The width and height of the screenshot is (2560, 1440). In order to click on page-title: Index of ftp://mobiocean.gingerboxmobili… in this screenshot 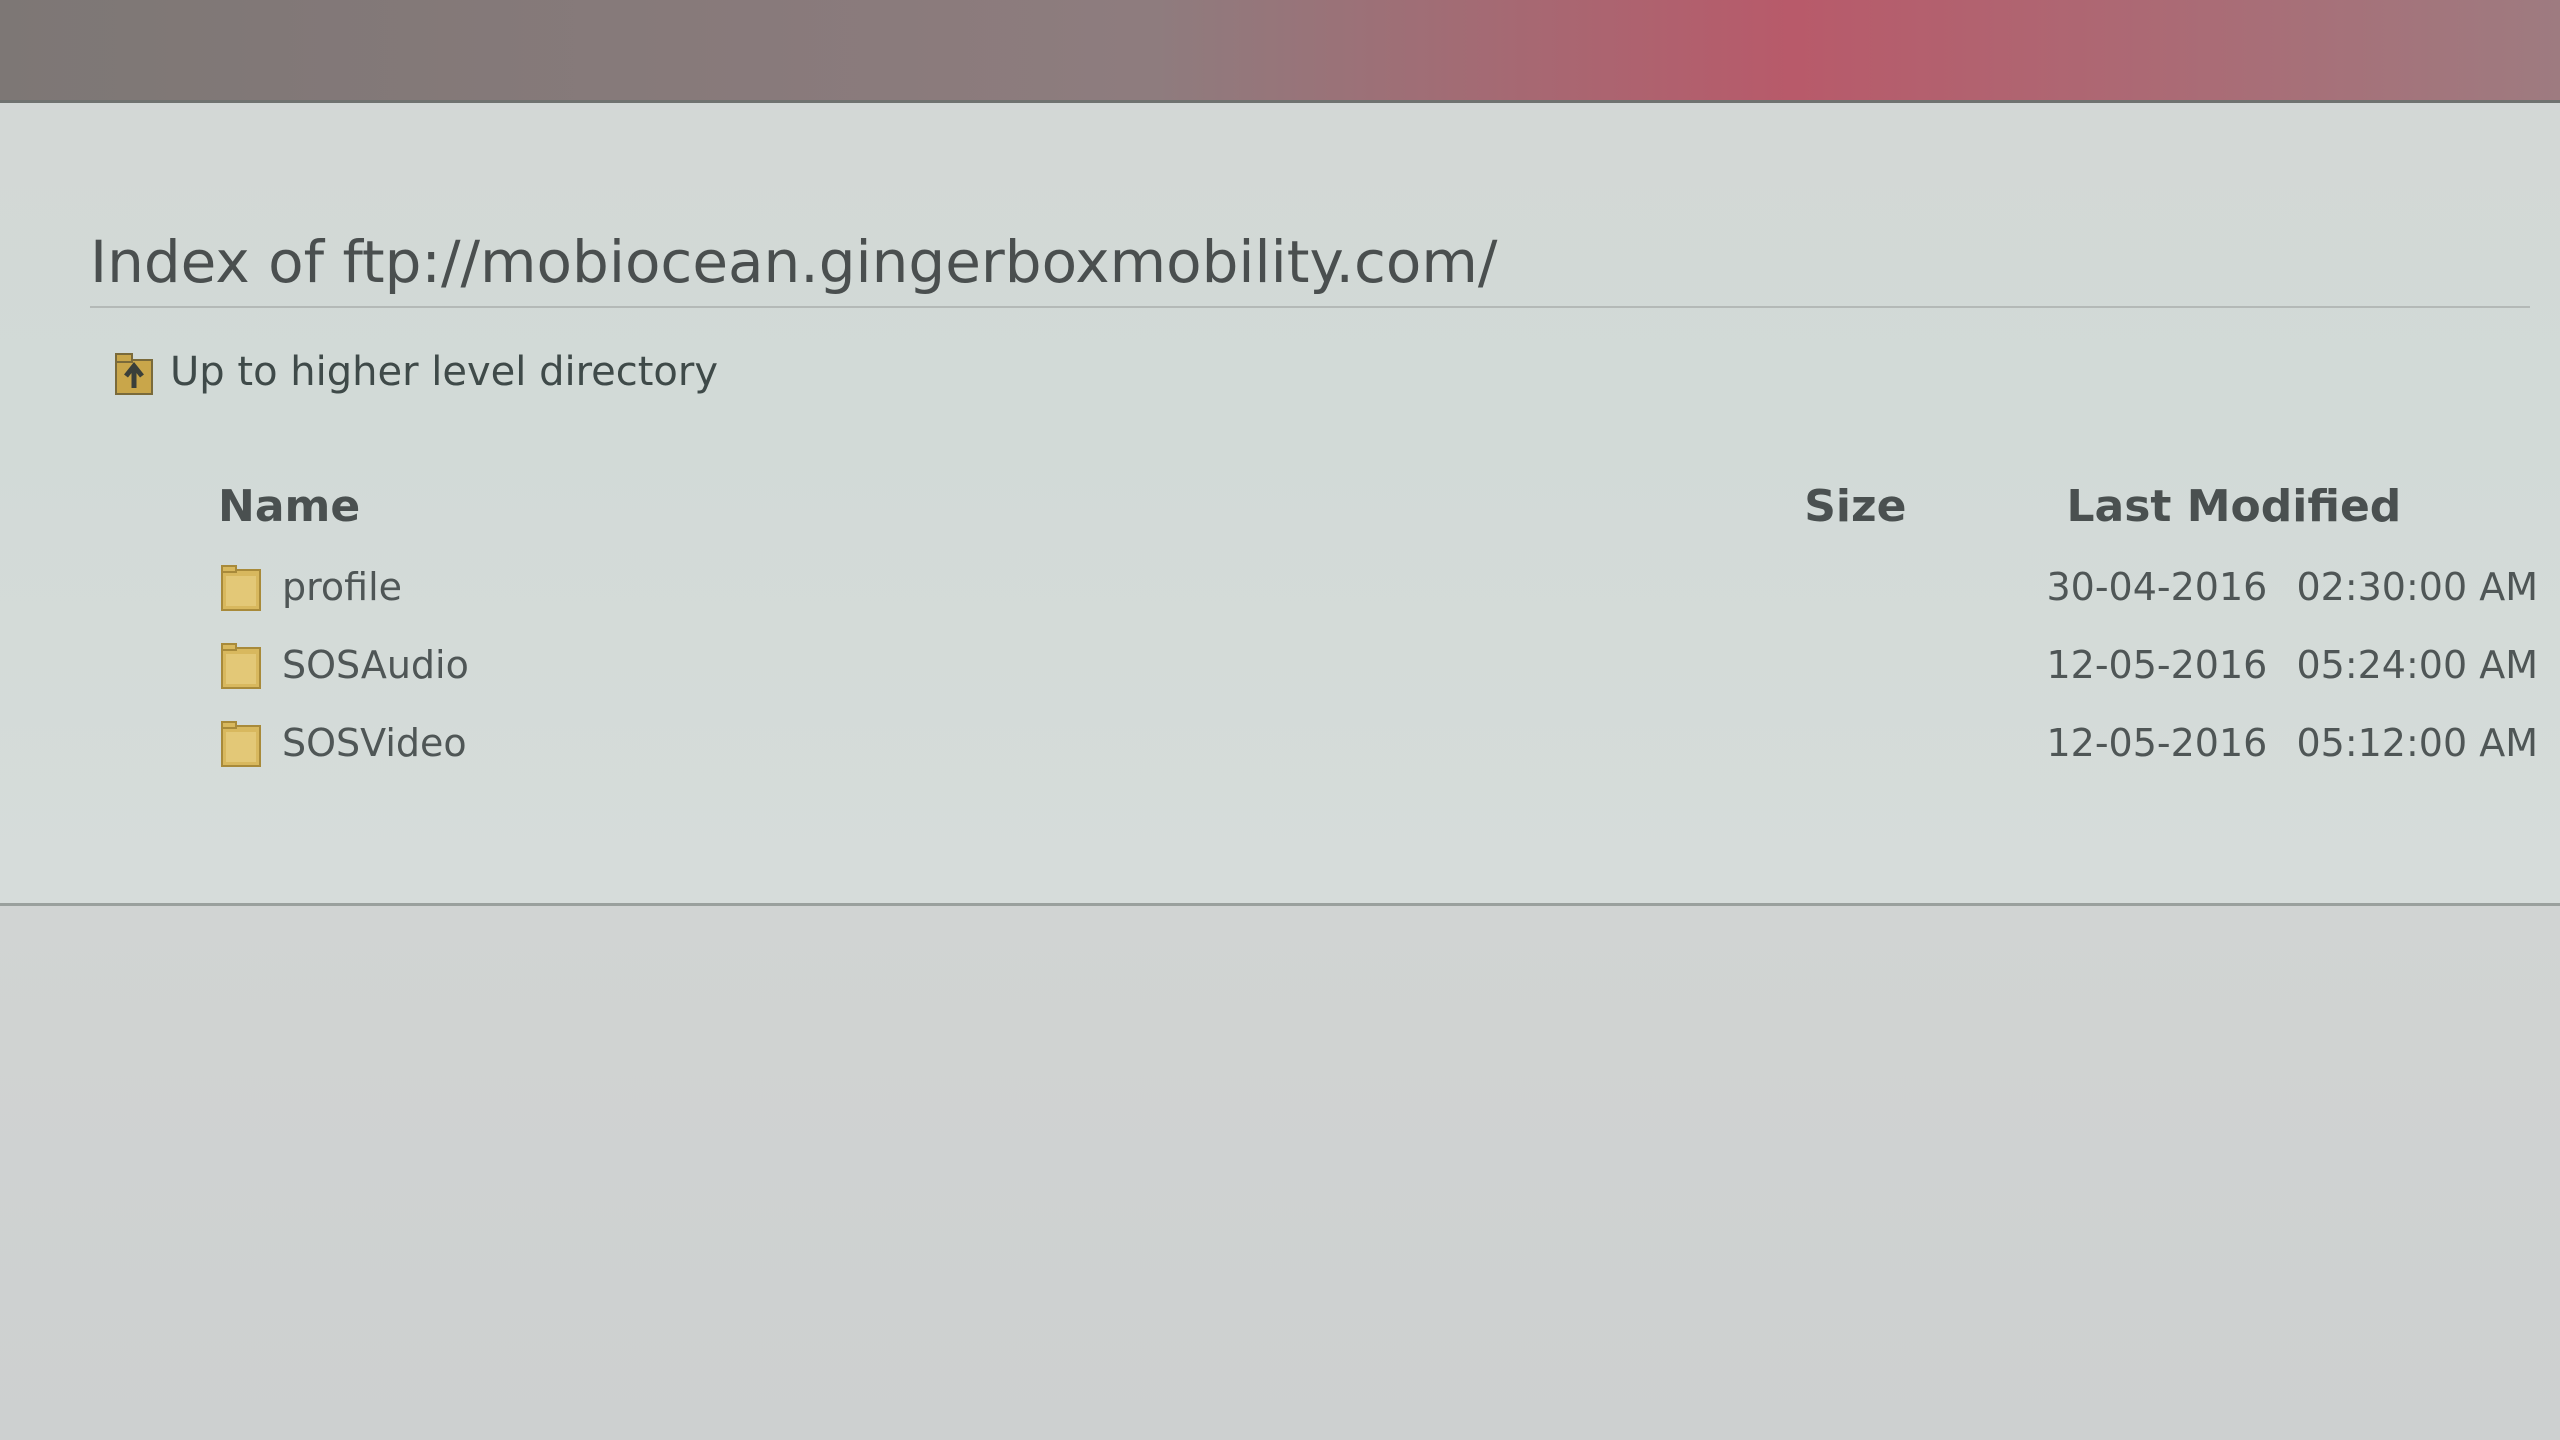, I will do `click(1310, 268)`.